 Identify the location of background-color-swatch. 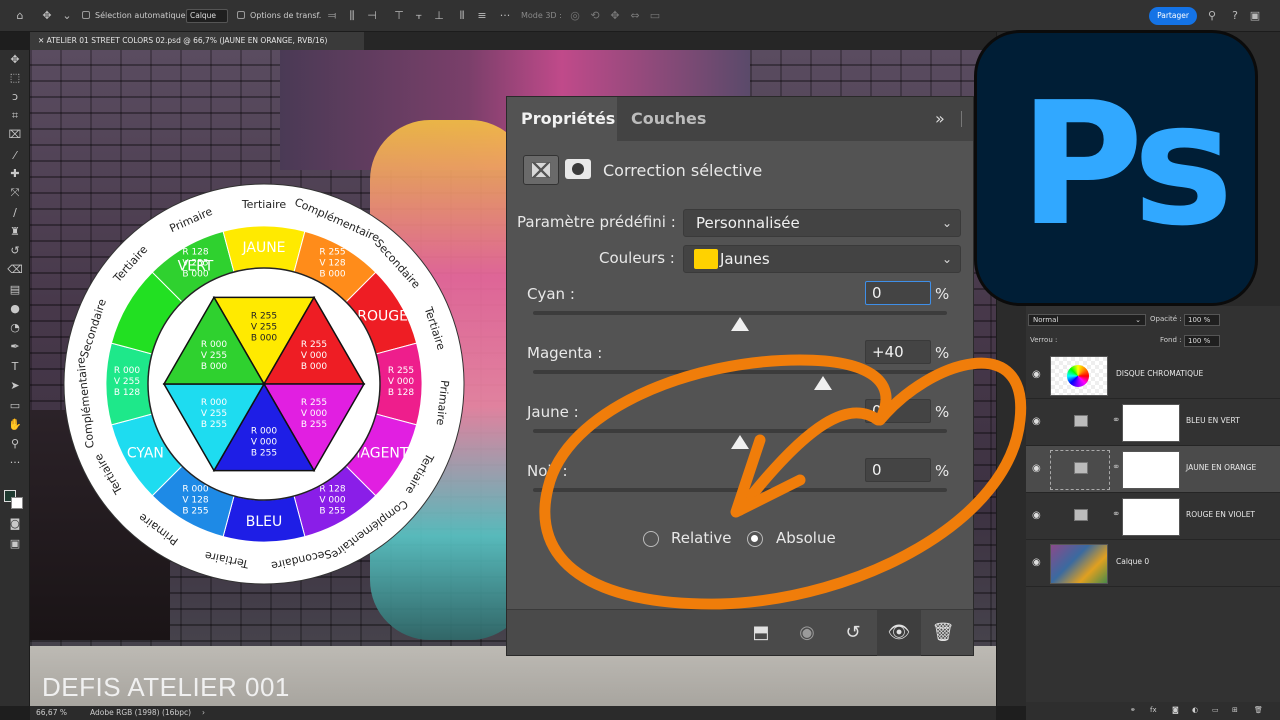
(17, 503).